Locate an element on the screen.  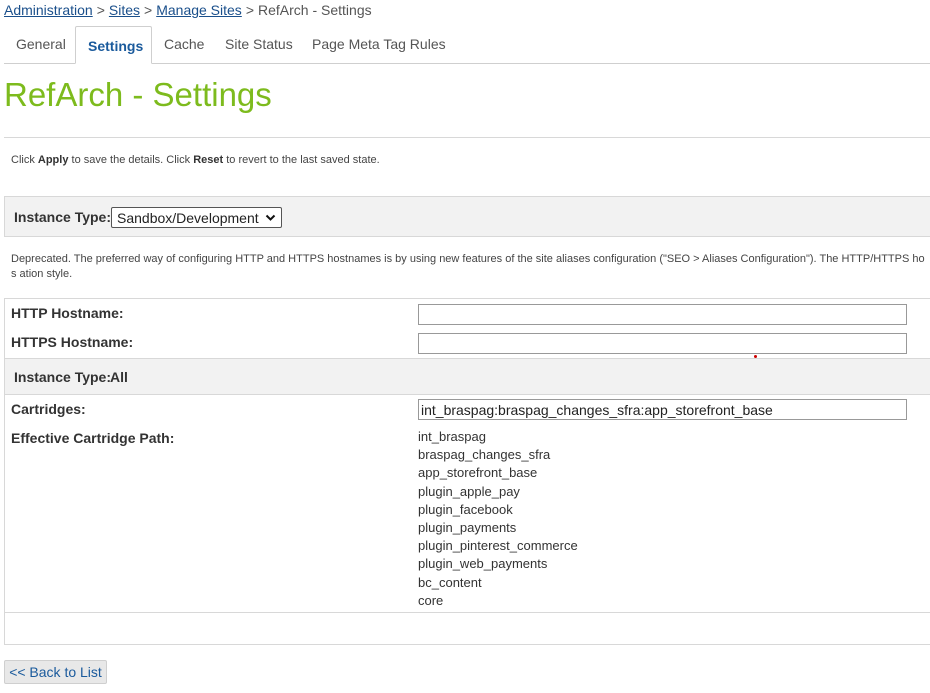
instance-type-bar: Instance Type: Sandbox/Development is located at coordinates (467, 216).